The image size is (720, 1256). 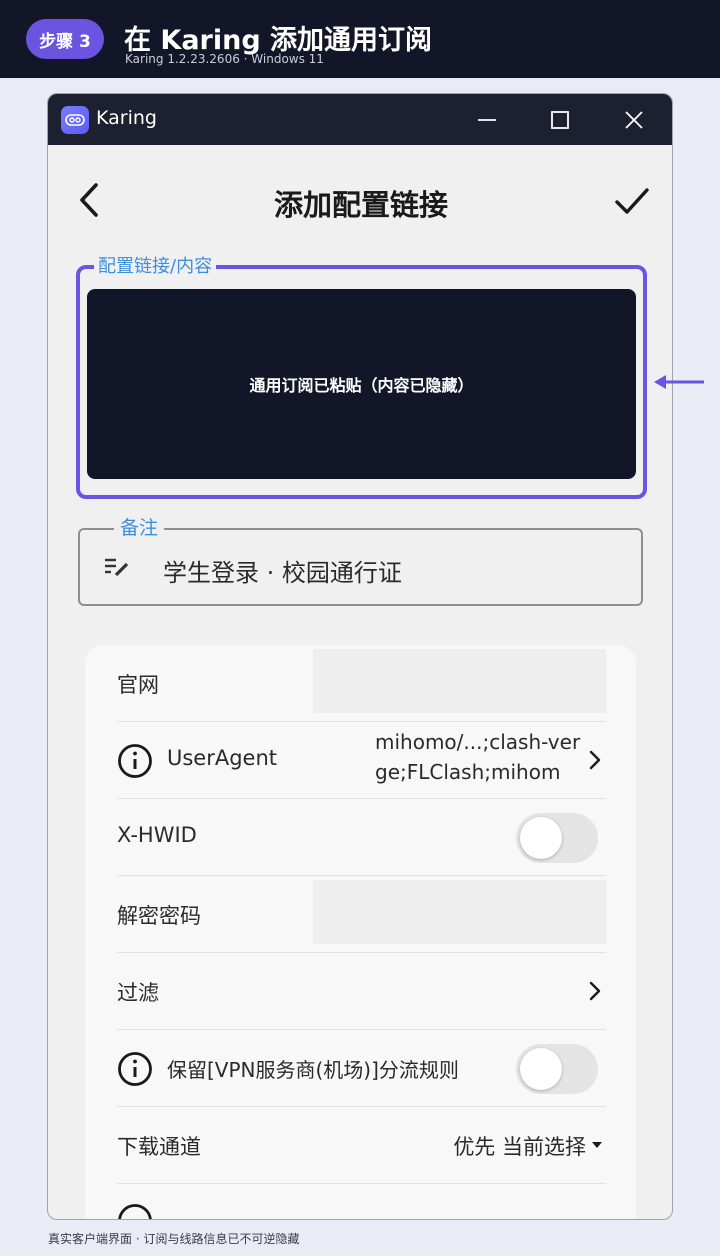 I want to click on close-button, so click(x=634, y=120).